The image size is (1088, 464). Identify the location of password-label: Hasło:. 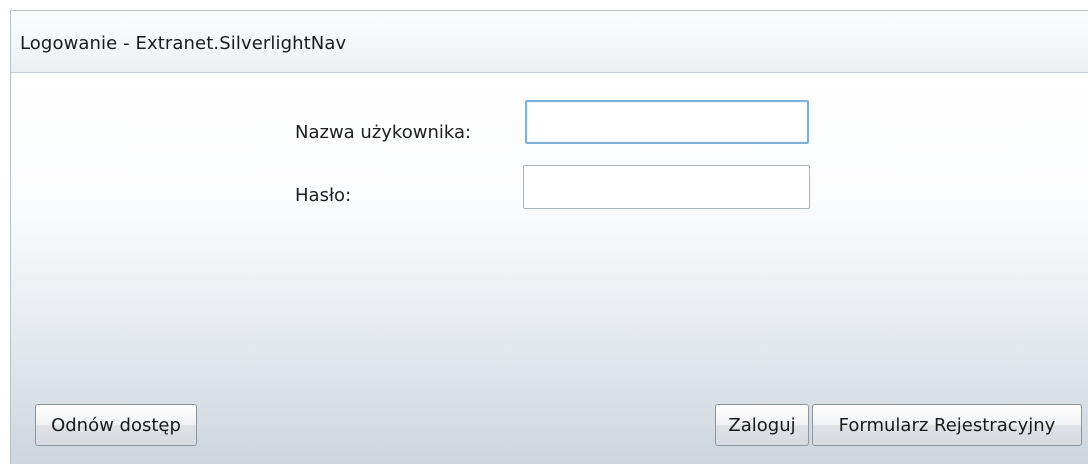
(323, 195).